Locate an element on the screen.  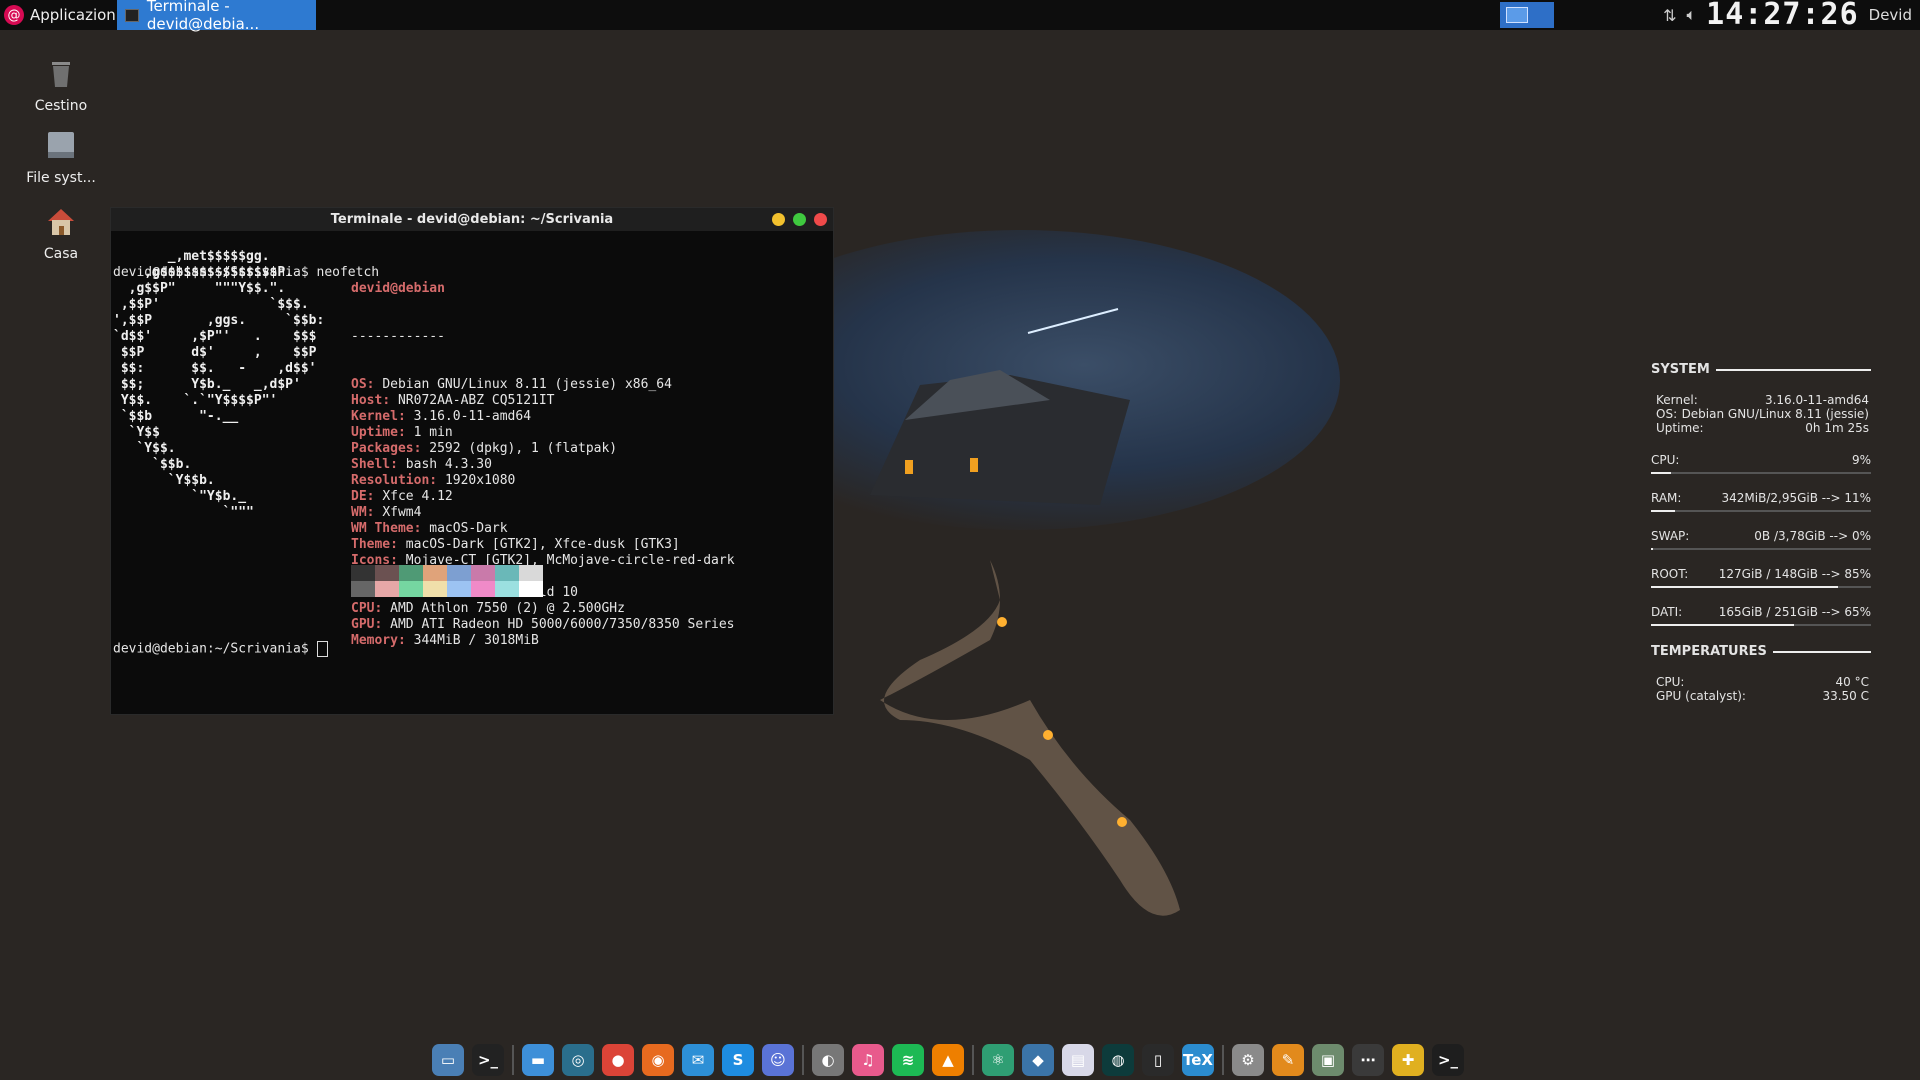
gpu-temp-label: GPU (catalyst): is located at coordinates (1701, 696).